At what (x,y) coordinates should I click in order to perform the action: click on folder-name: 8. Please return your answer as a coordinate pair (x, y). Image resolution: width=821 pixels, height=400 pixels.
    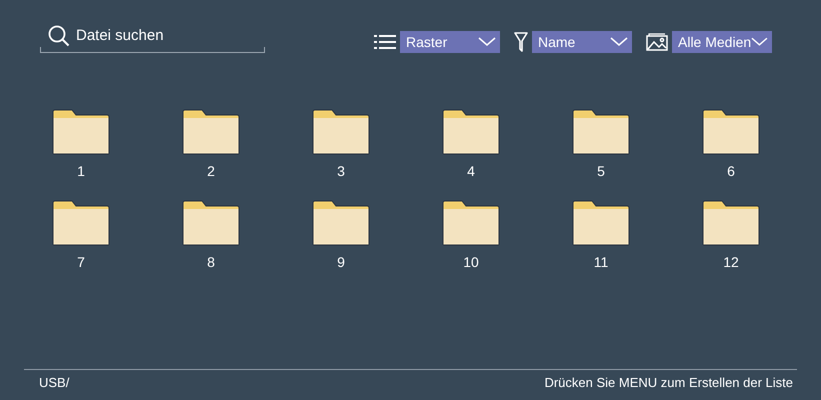
    Looking at the image, I should click on (211, 262).